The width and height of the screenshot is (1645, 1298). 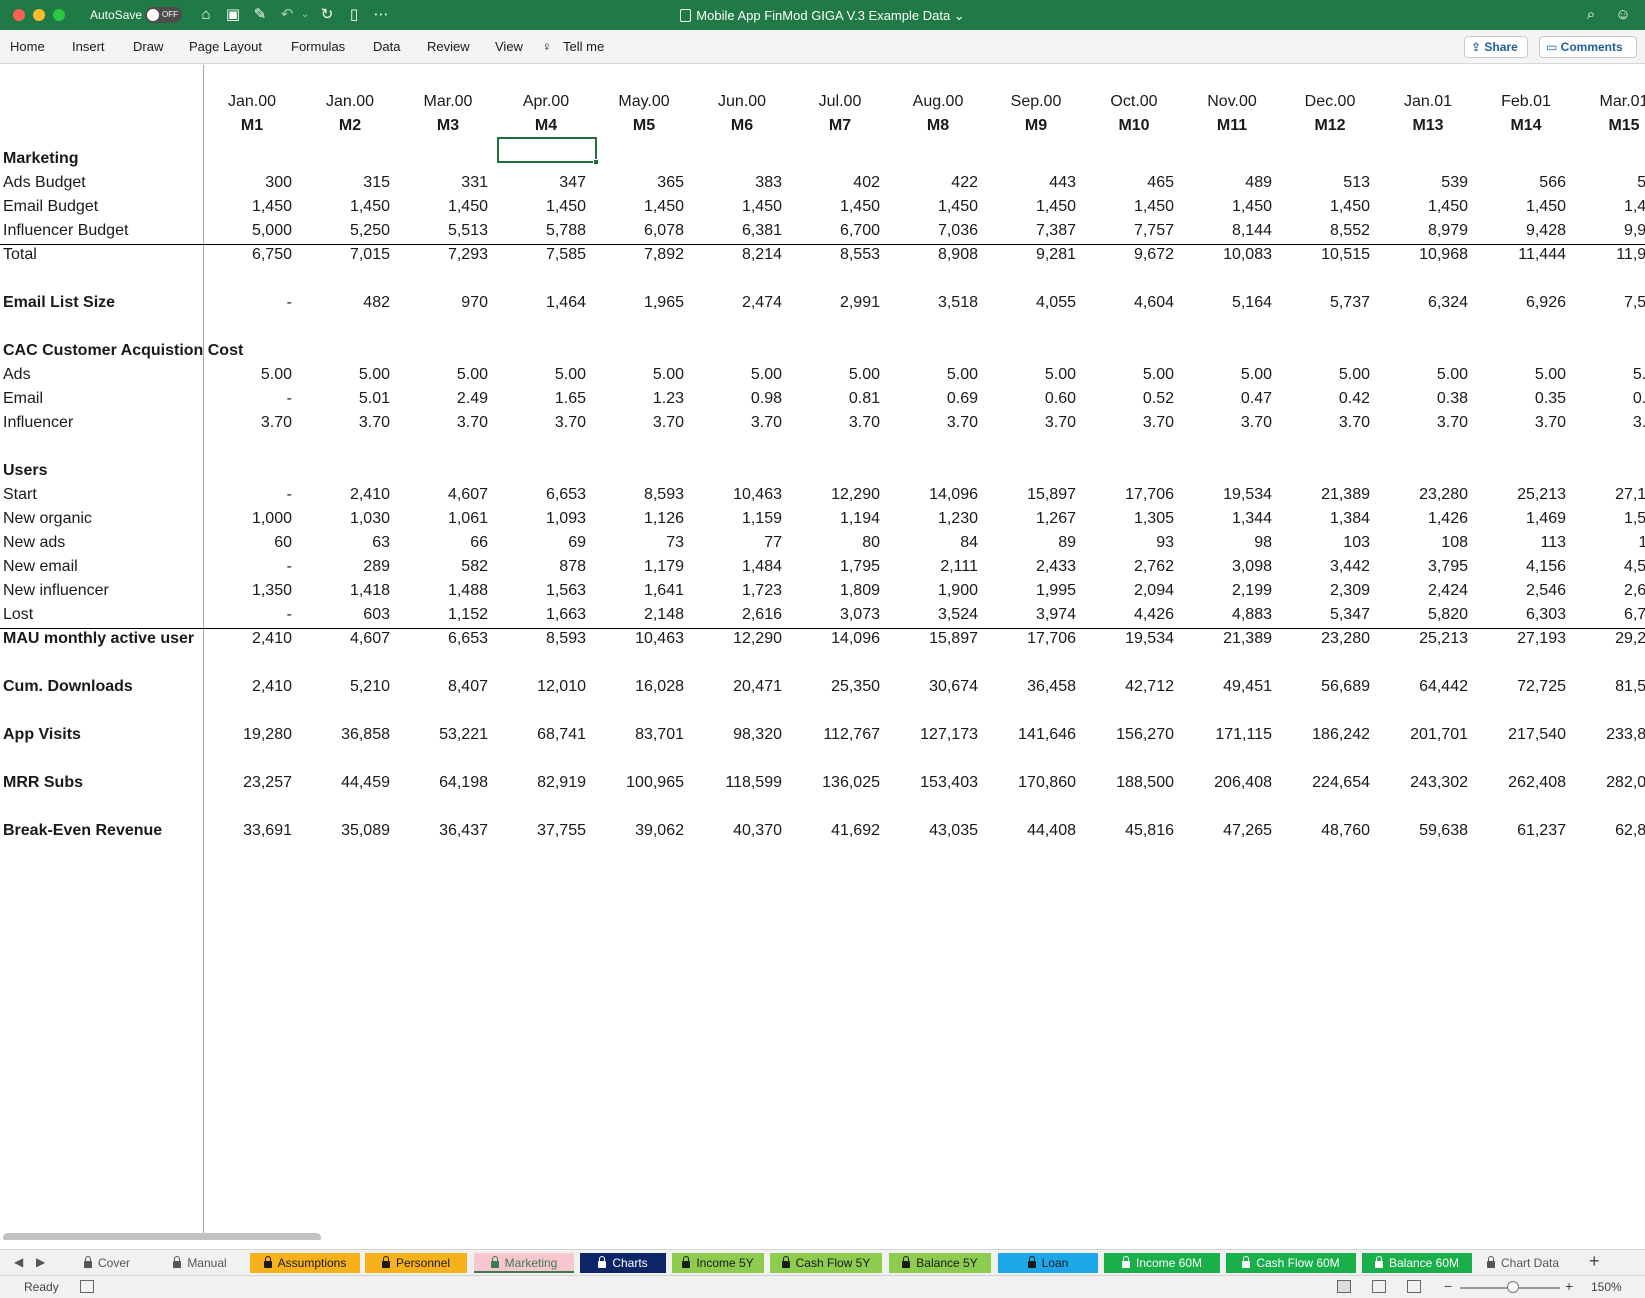 What do you see at coordinates (830, 687) in the screenshot?
I see `value-cell: 25,350` at bounding box center [830, 687].